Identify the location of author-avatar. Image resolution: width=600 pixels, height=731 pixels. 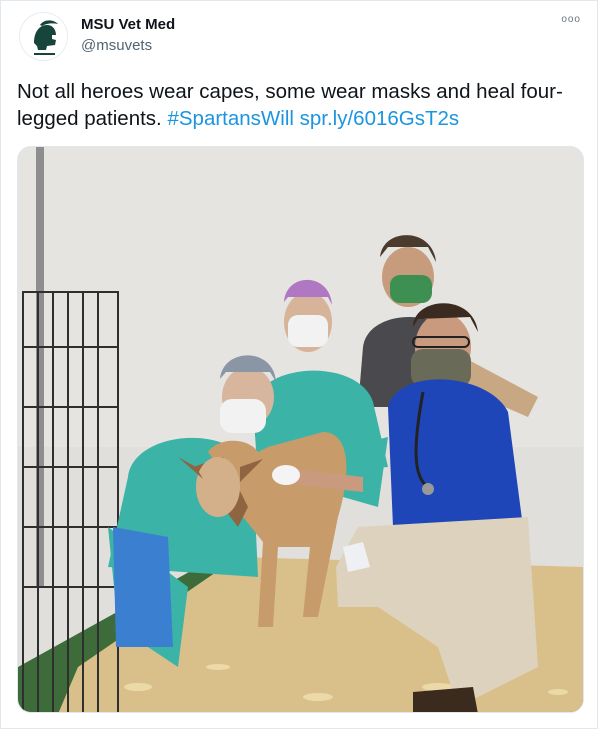
(43, 36).